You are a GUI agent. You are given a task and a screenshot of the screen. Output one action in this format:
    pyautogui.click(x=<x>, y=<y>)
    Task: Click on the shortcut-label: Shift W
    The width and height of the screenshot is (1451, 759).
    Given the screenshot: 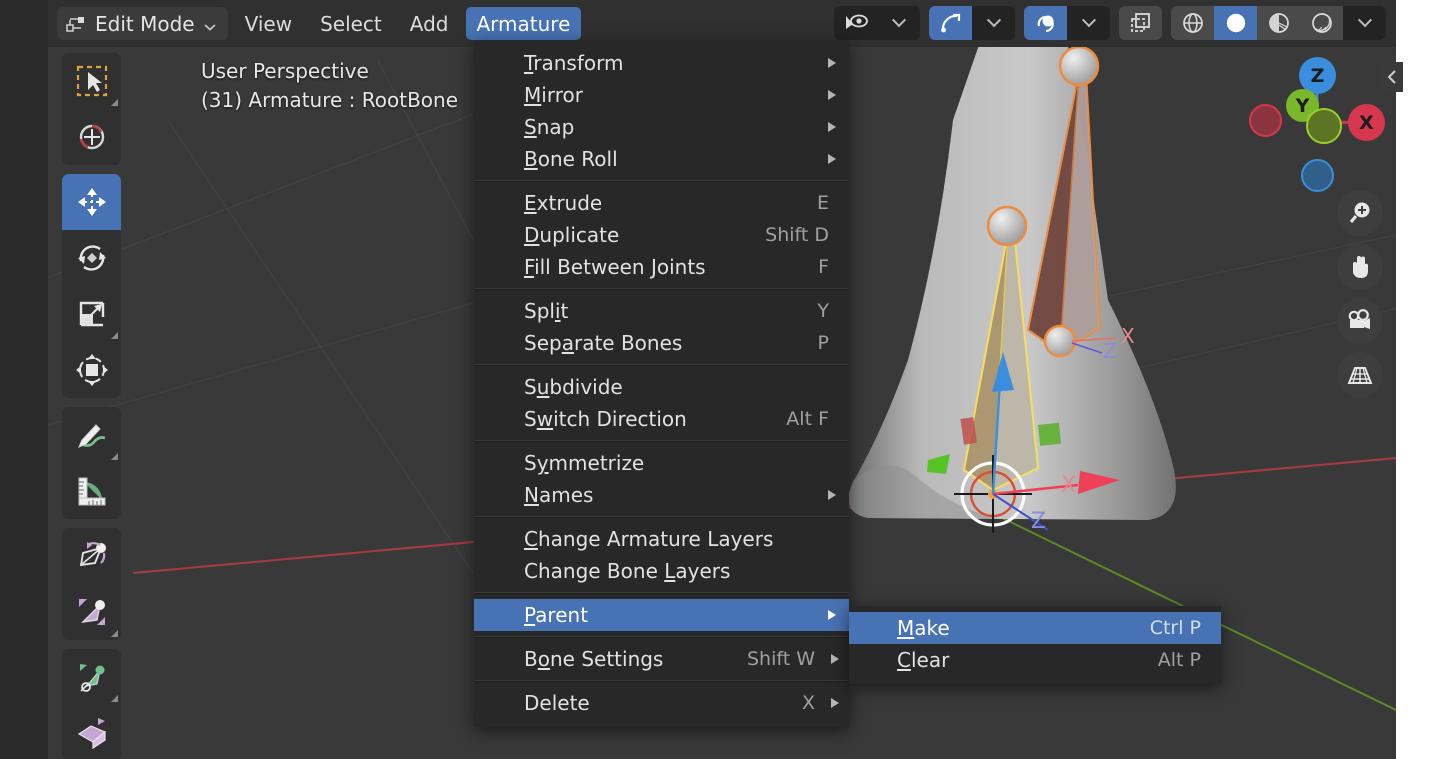 What is the action you would take?
    pyautogui.click(x=780, y=659)
    